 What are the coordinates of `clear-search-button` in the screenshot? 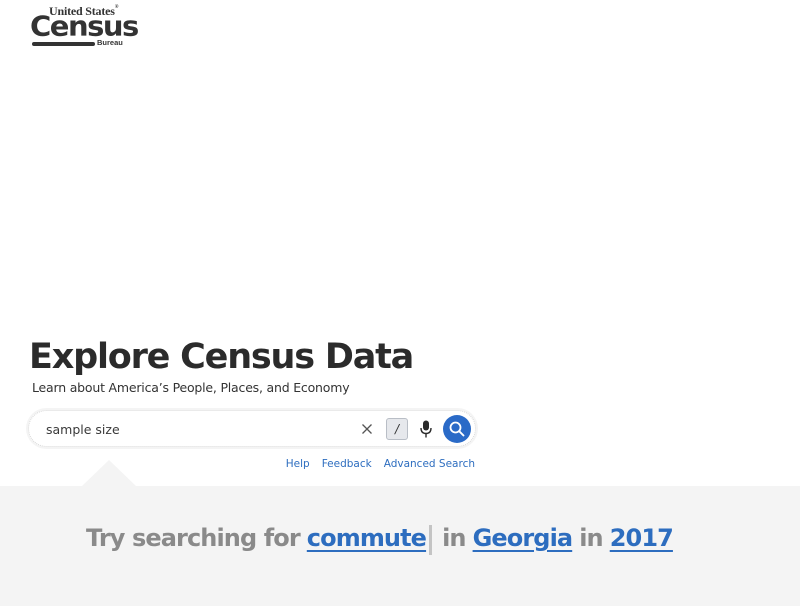 It's located at (367, 429).